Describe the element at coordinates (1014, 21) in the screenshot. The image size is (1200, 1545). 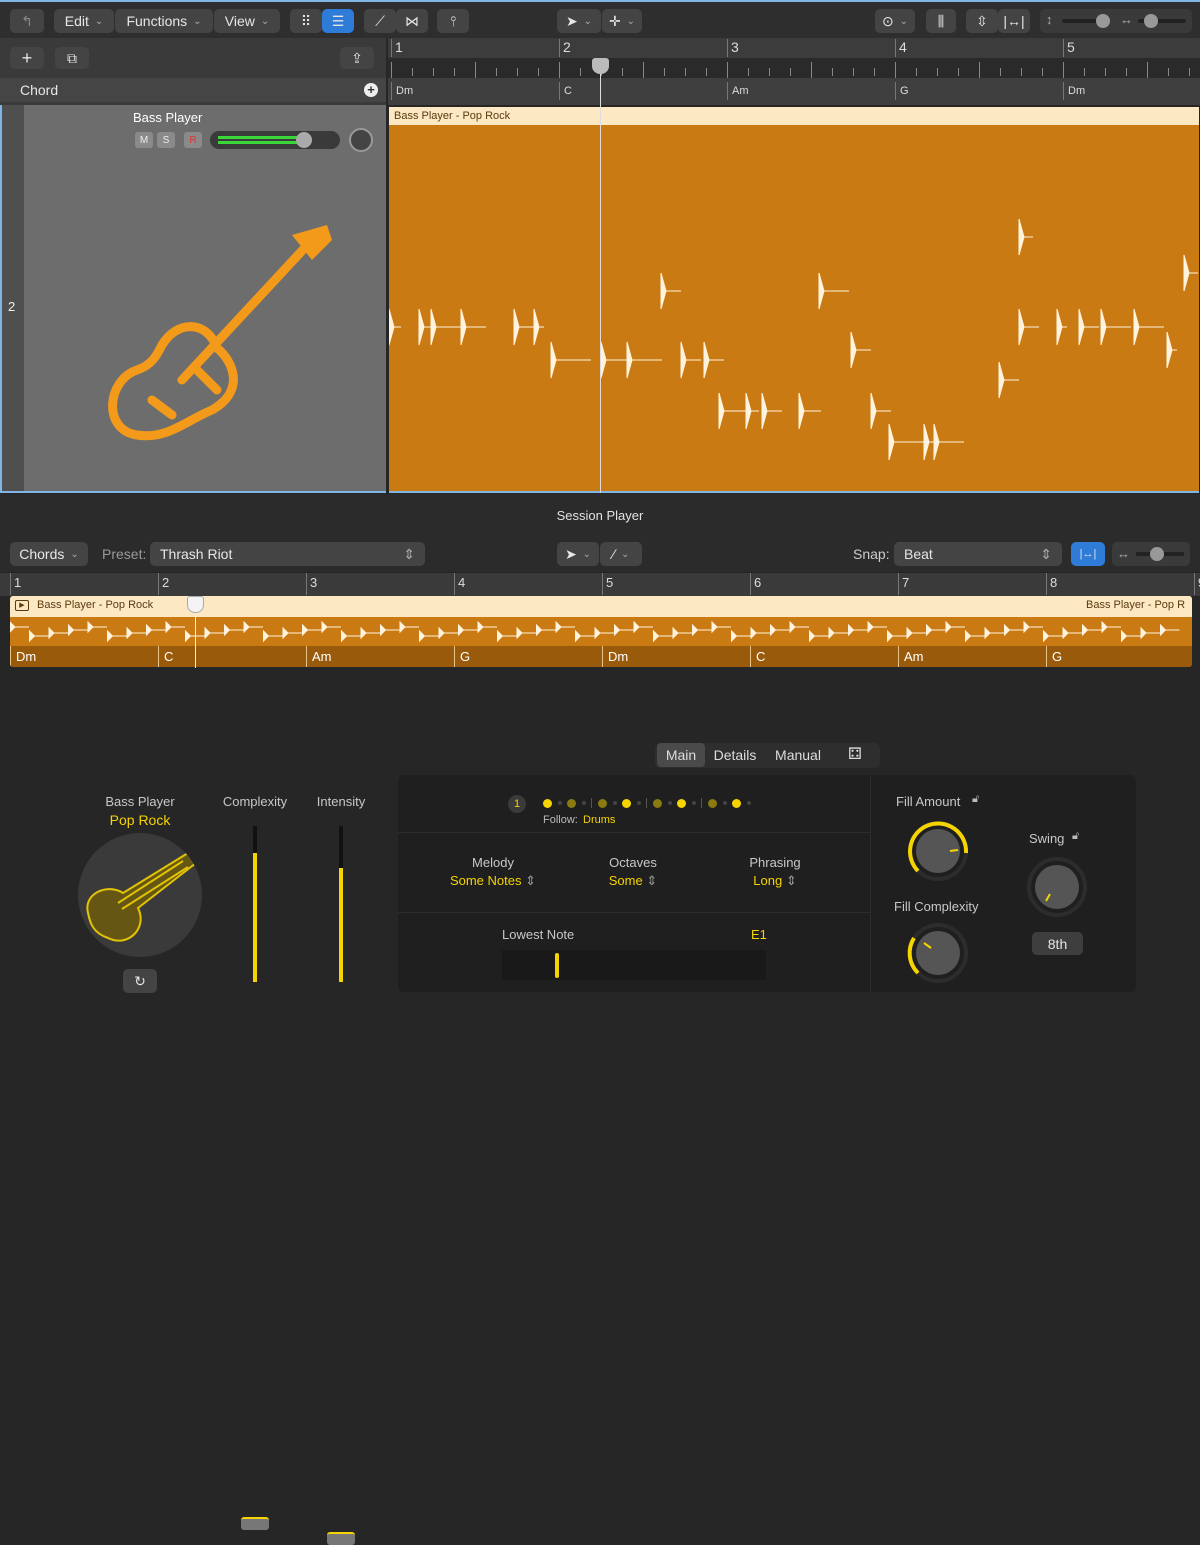
I see `horizontal-zoom-fit-button: |↔|` at that location.